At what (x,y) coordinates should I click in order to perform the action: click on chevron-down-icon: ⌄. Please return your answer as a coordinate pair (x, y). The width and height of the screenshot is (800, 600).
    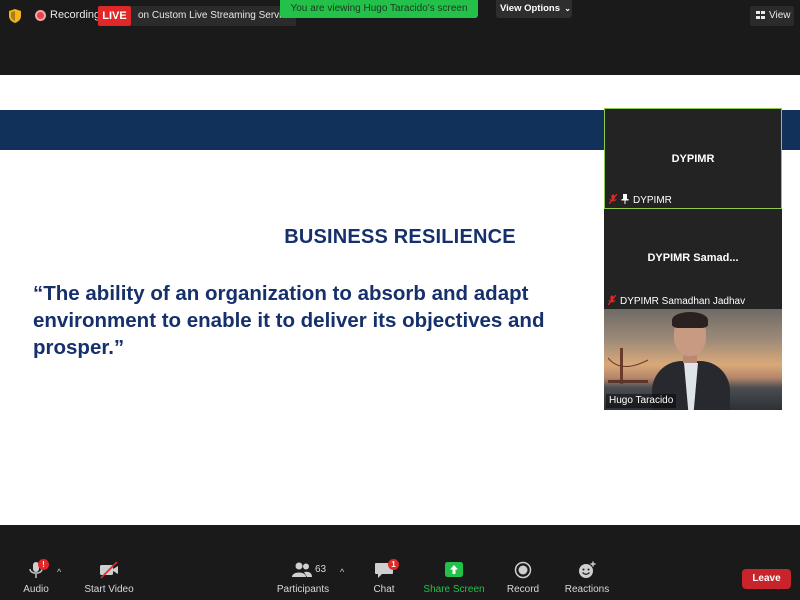
    Looking at the image, I should click on (566, 8).